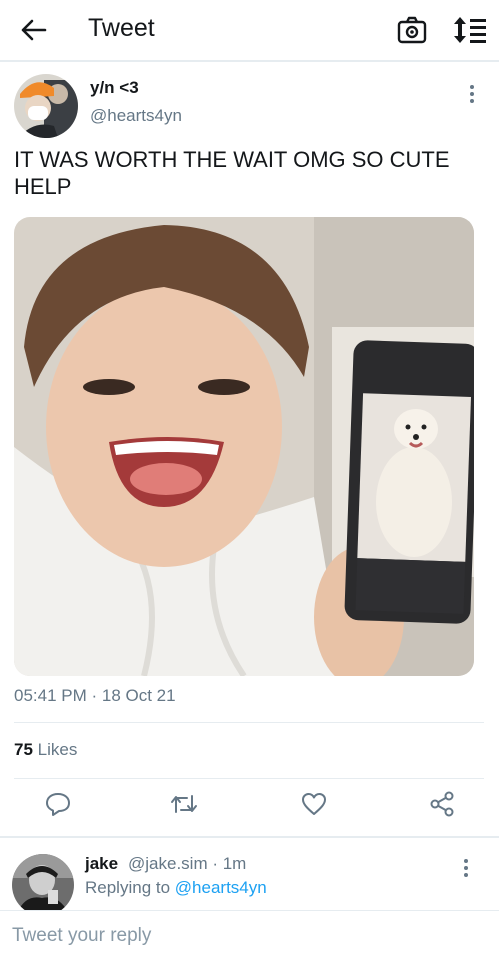 Image resolution: width=499 pixels, height=960 pixels. I want to click on sort-icon, so click(470, 30).